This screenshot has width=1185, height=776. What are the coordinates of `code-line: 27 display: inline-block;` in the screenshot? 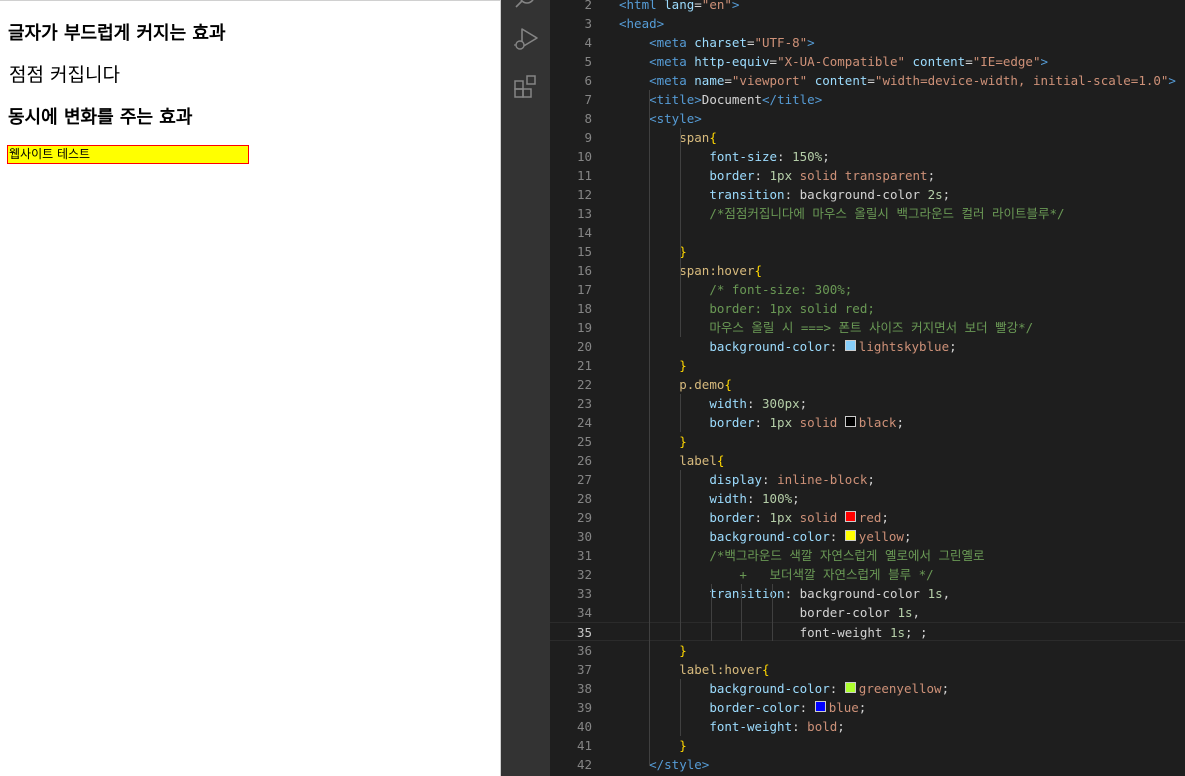 It's located at (867, 479).